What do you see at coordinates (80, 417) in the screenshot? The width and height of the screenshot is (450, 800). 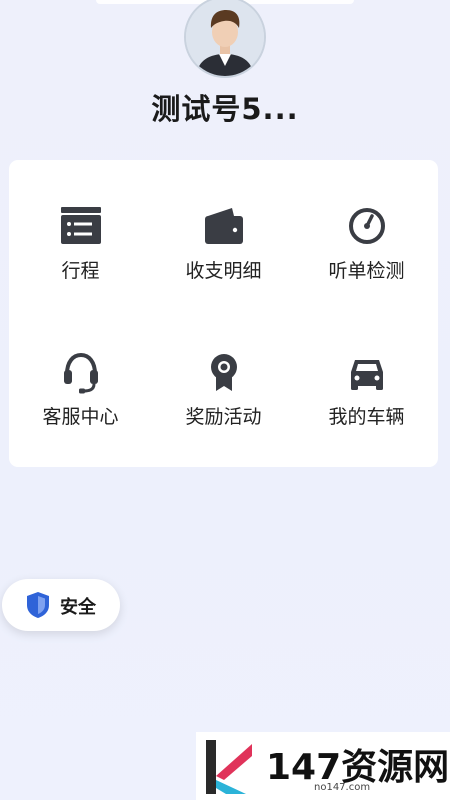 I see `menu-item-label: 客服中心` at bounding box center [80, 417].